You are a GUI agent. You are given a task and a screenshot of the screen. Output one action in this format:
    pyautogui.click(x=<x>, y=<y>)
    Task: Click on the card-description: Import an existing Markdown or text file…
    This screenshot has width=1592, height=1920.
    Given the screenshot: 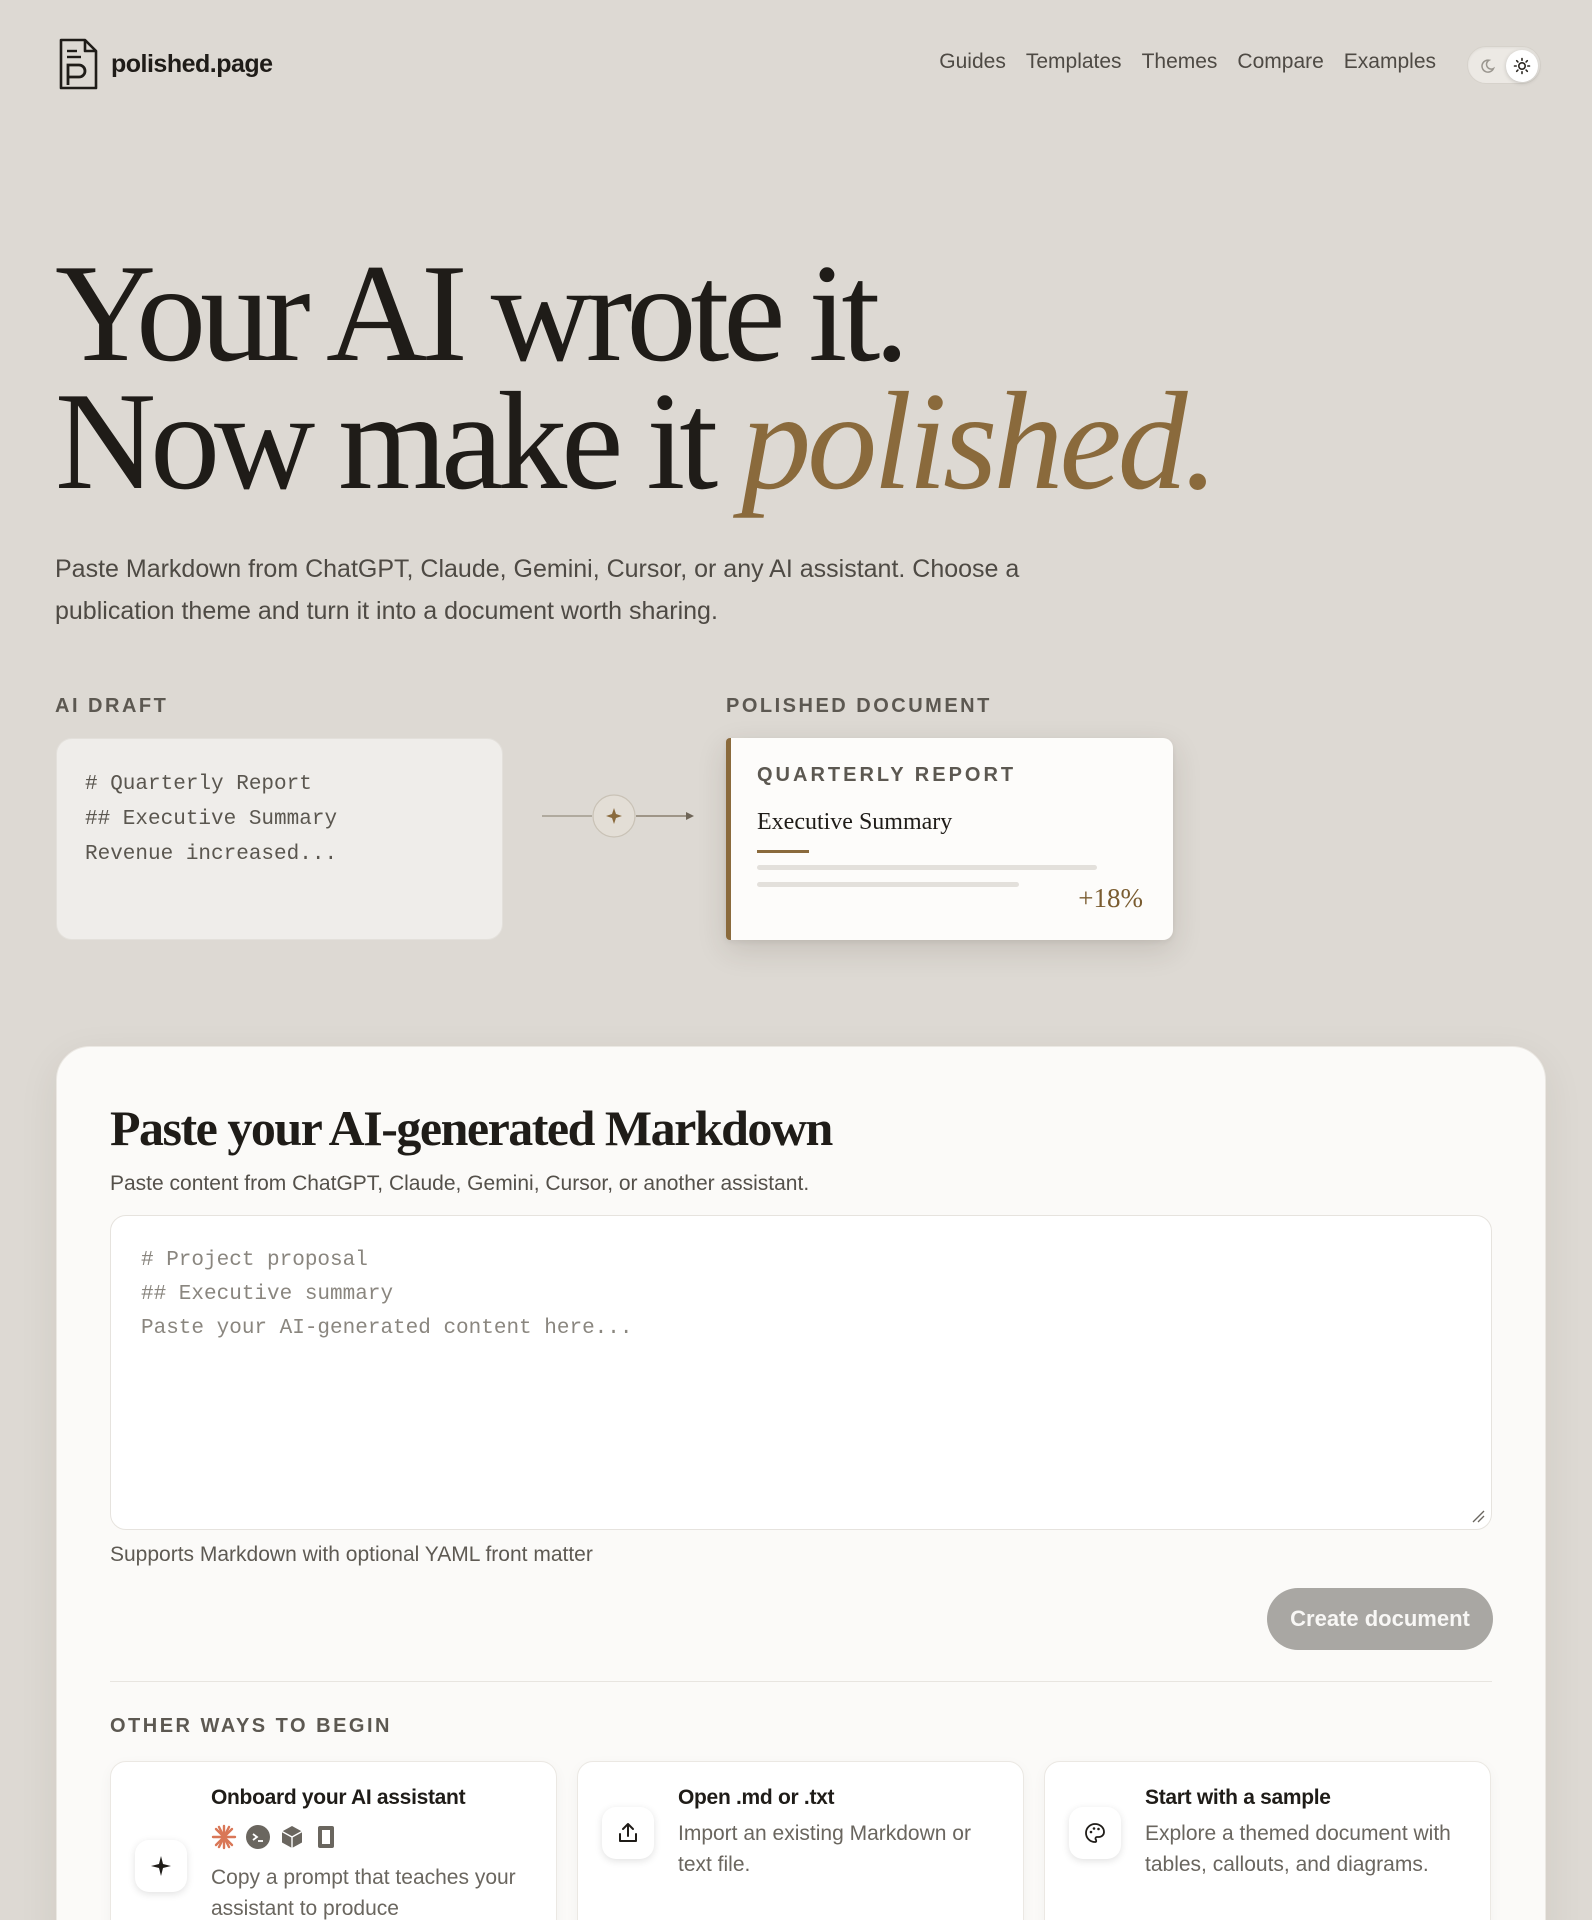 What is the action you would take?
    pyautogui.click(x=824, y=1849)
    